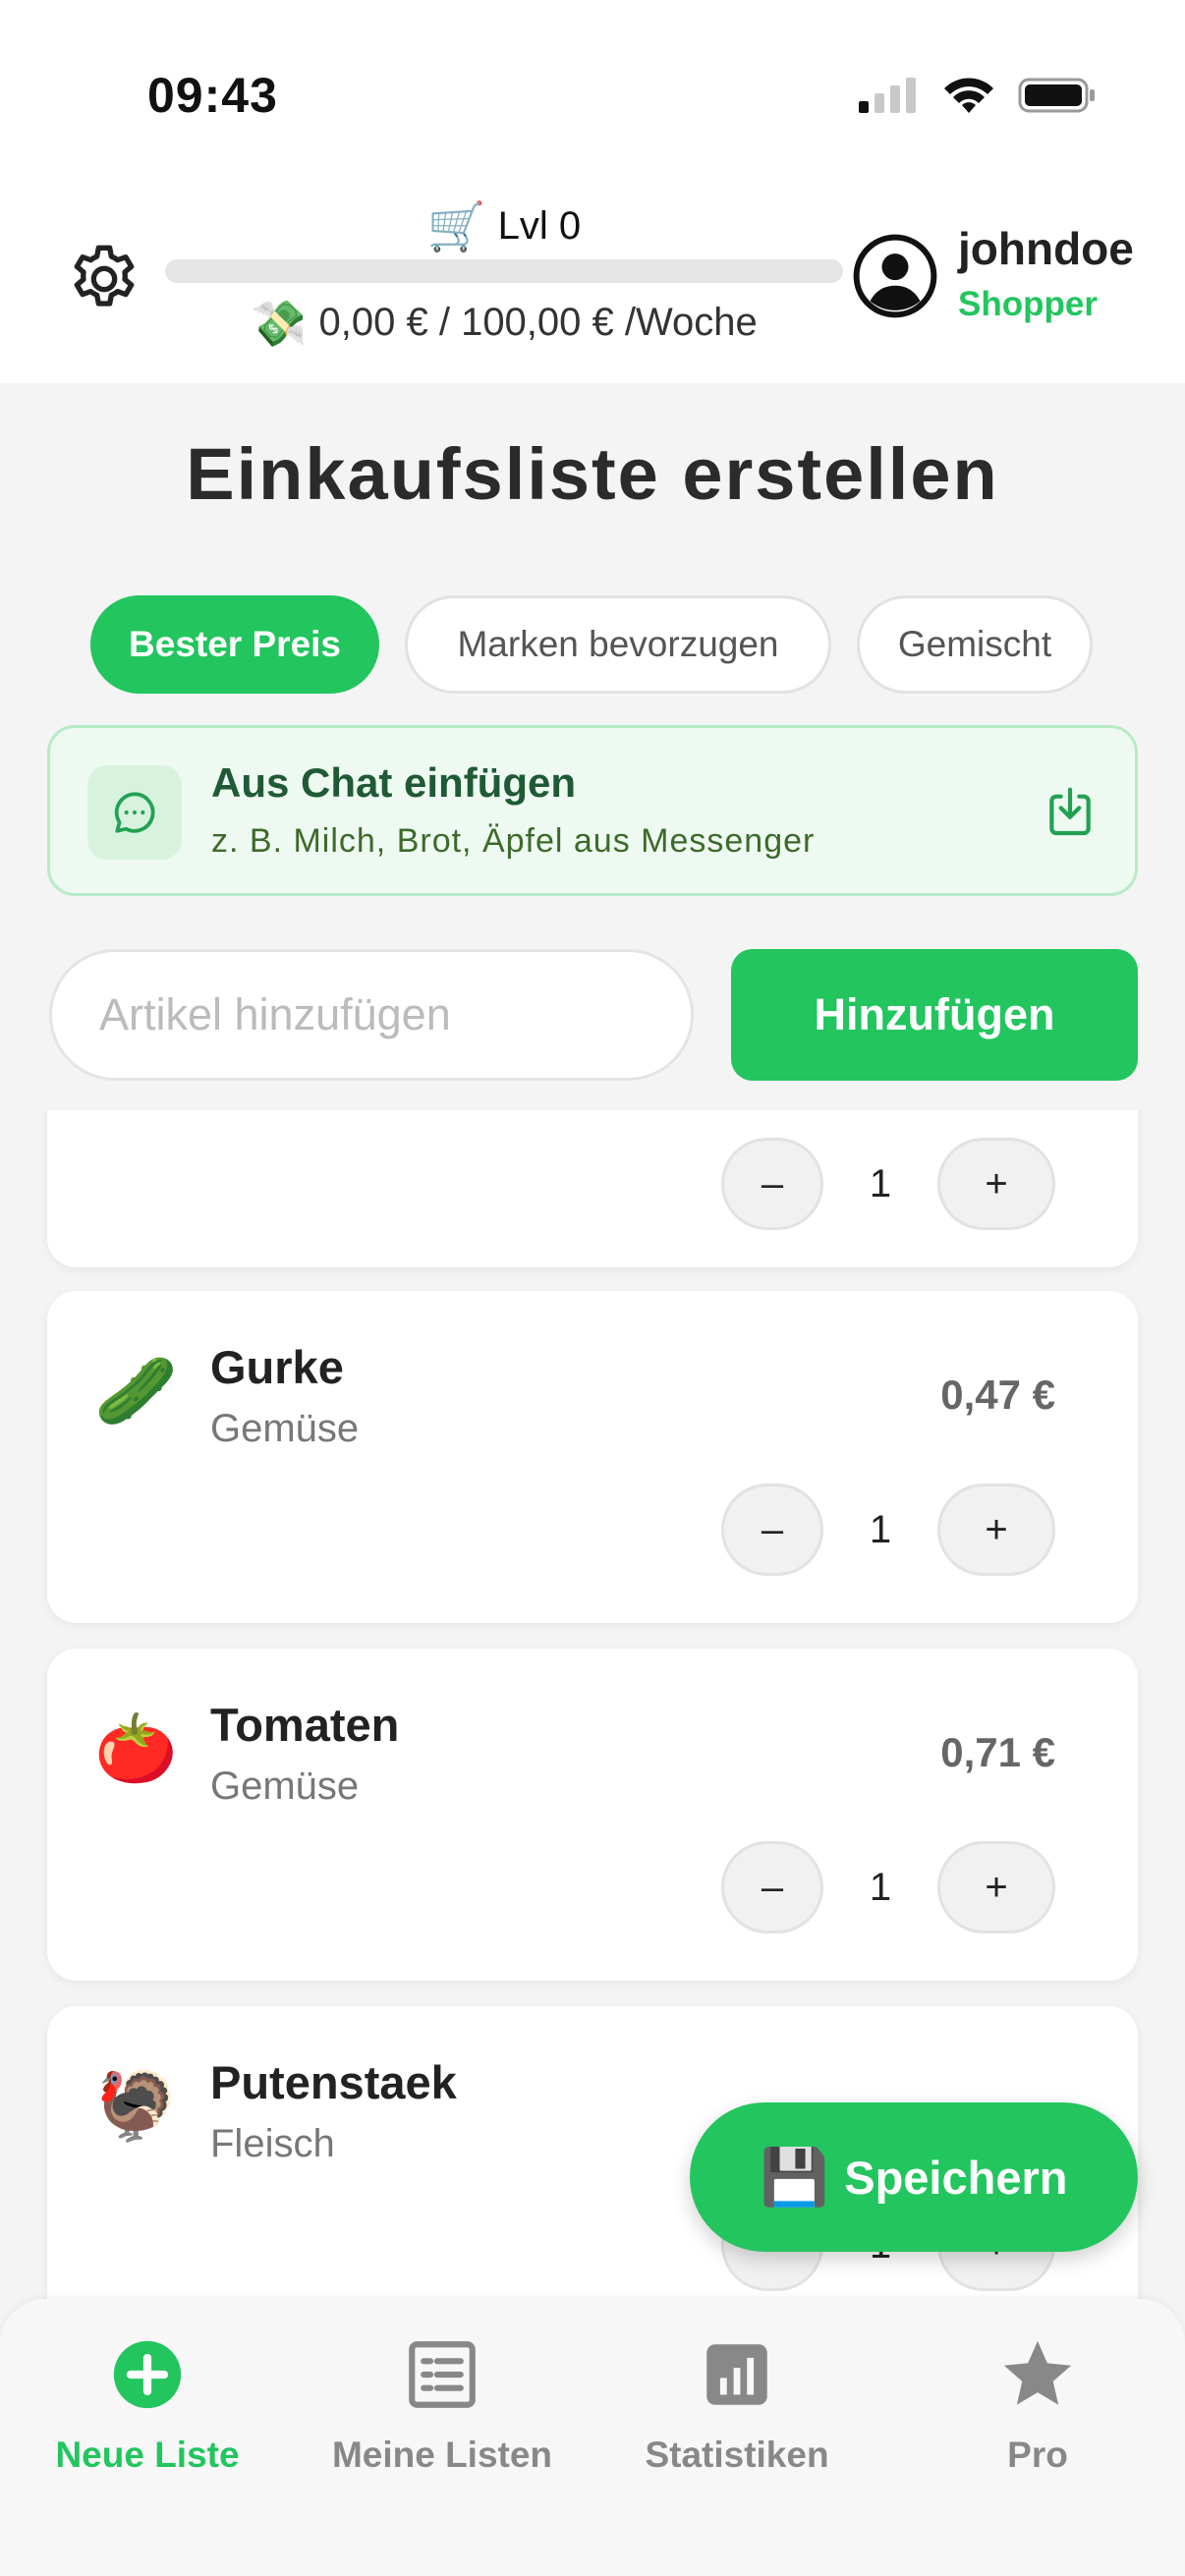 The width and height of the screenshot is (1185, 2576). What do you see at coordinates (737, 2417) in the screenshot?
I see `nav-statistics: Statistiken` at bounding box center [737, 2417].